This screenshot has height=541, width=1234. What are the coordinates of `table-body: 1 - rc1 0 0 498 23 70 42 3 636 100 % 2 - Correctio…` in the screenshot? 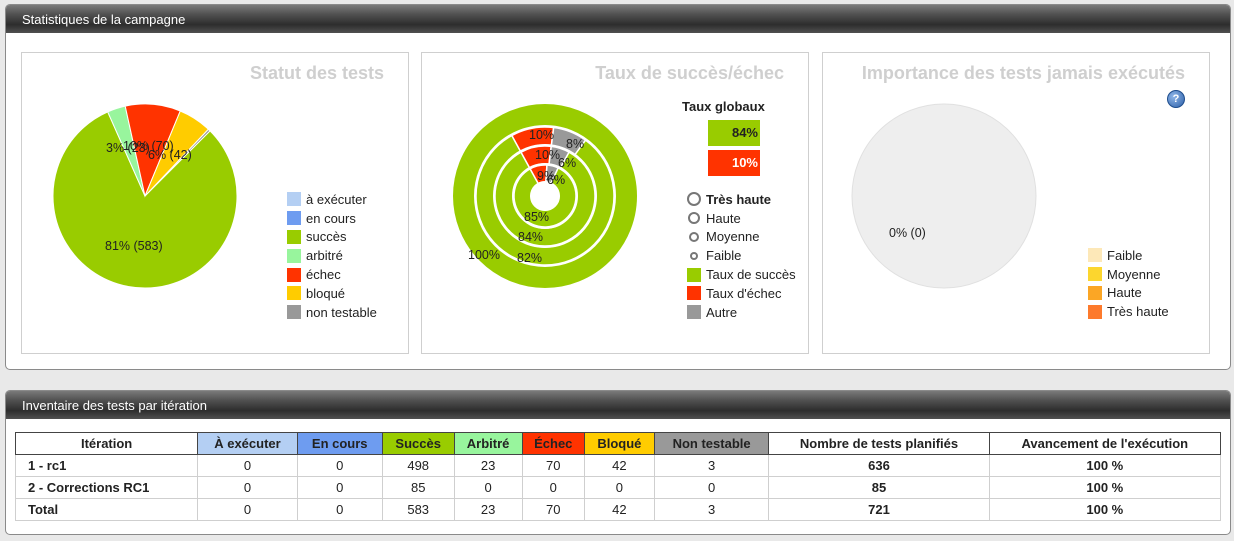 It's located at (618, 487).